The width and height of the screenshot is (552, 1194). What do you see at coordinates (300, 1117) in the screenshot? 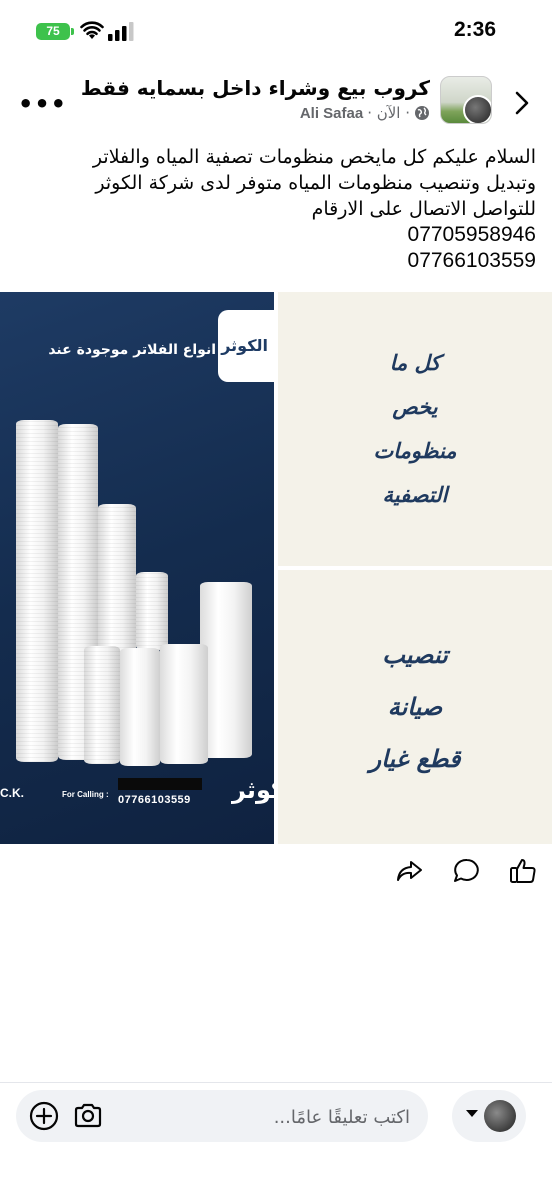
I see `comment-input` at bounding box center [300, 1117].